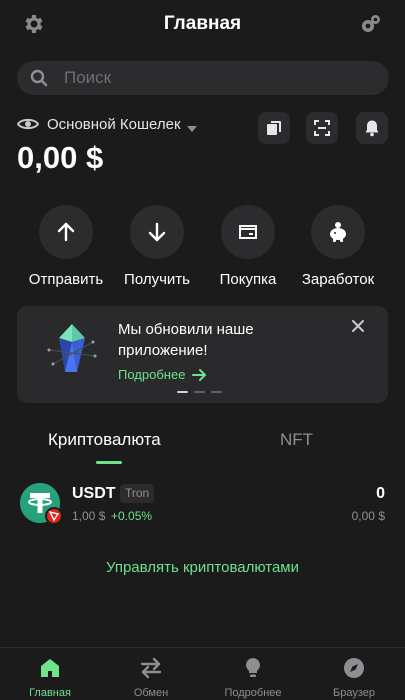  I want to click on earn-label: Заработок, so click(338, 279).